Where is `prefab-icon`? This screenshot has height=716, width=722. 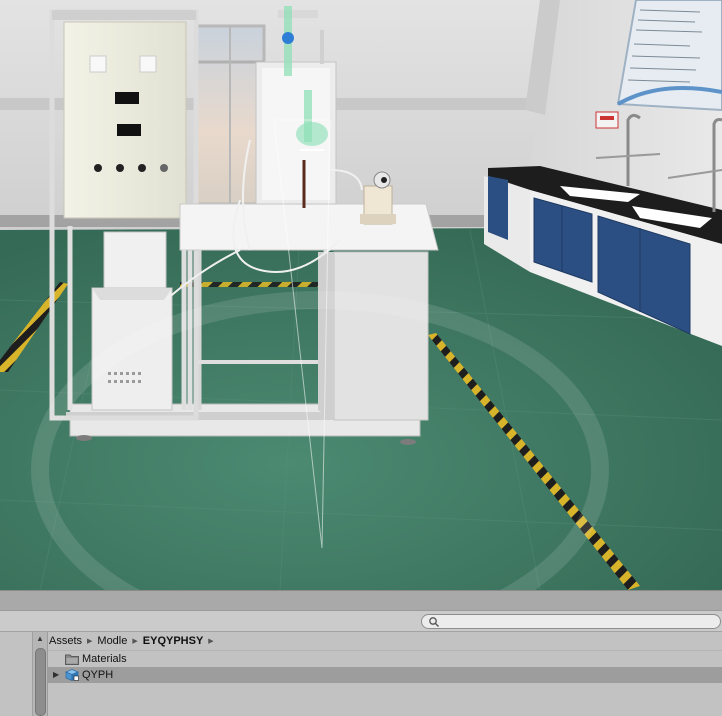
prefab-icon is located at coordinates (72, 675).